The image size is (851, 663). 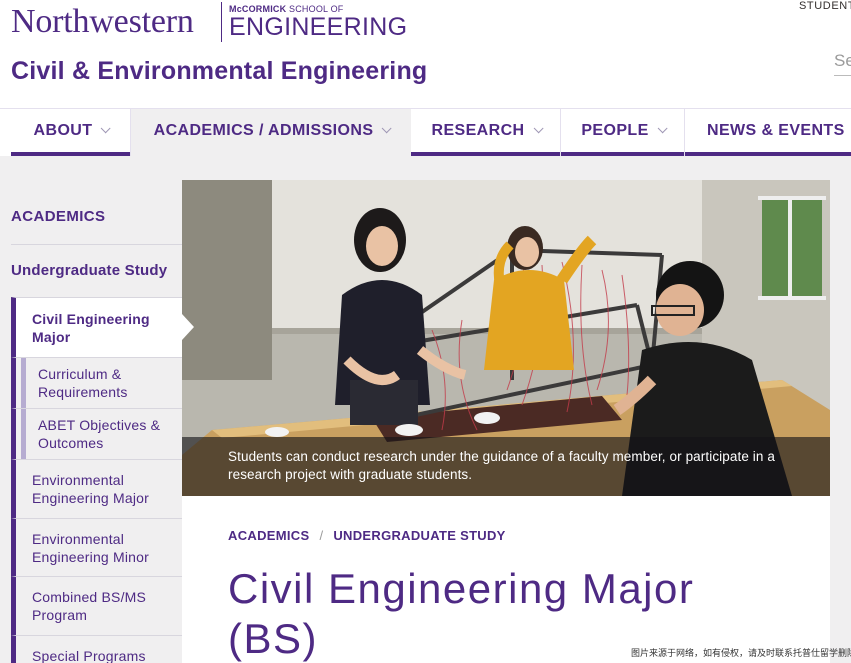 I want to click on nav-item-label: RESEARCH, so click(x=478, y=130).